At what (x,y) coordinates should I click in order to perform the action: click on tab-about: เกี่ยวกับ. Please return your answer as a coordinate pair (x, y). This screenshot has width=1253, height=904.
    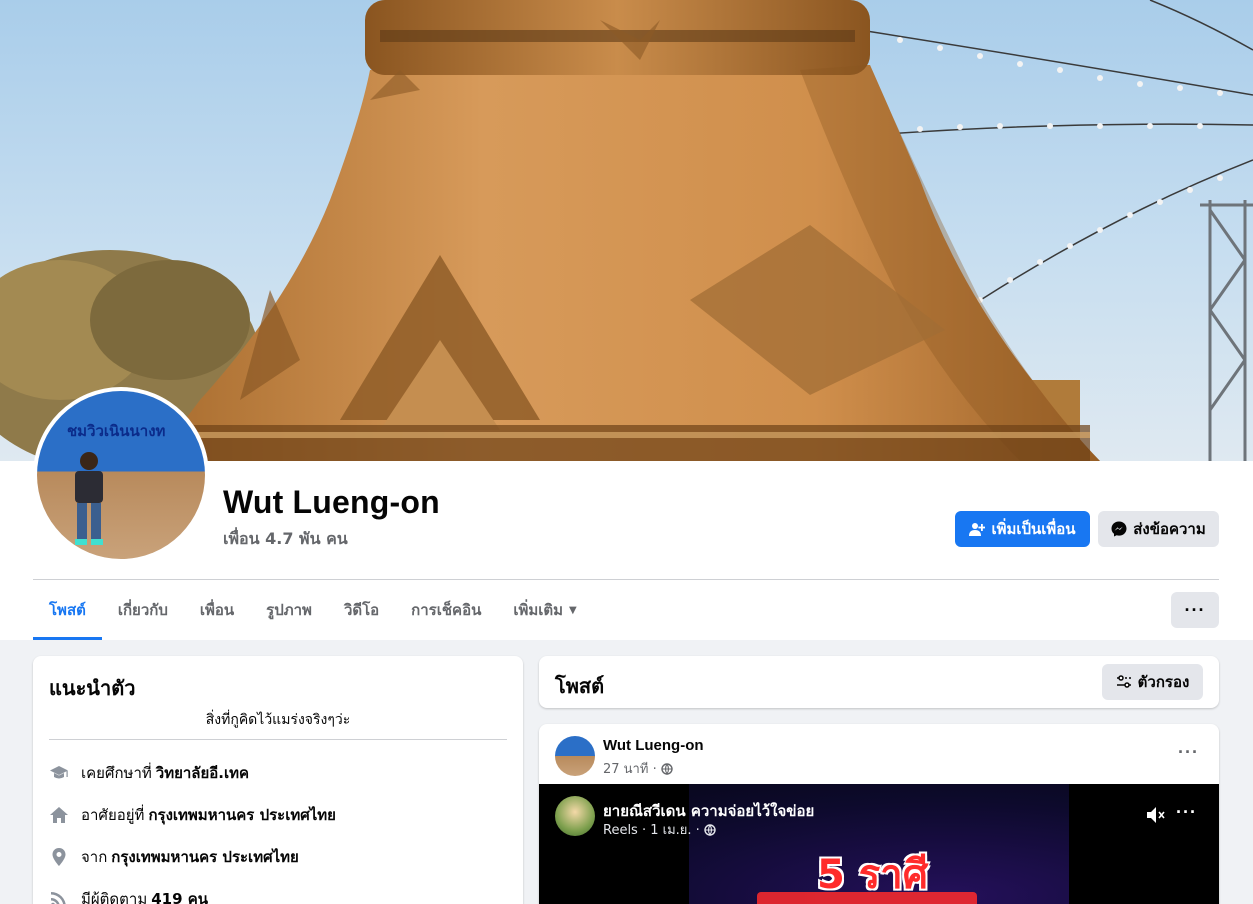
    Looking at the image, I should click on (143, 610).